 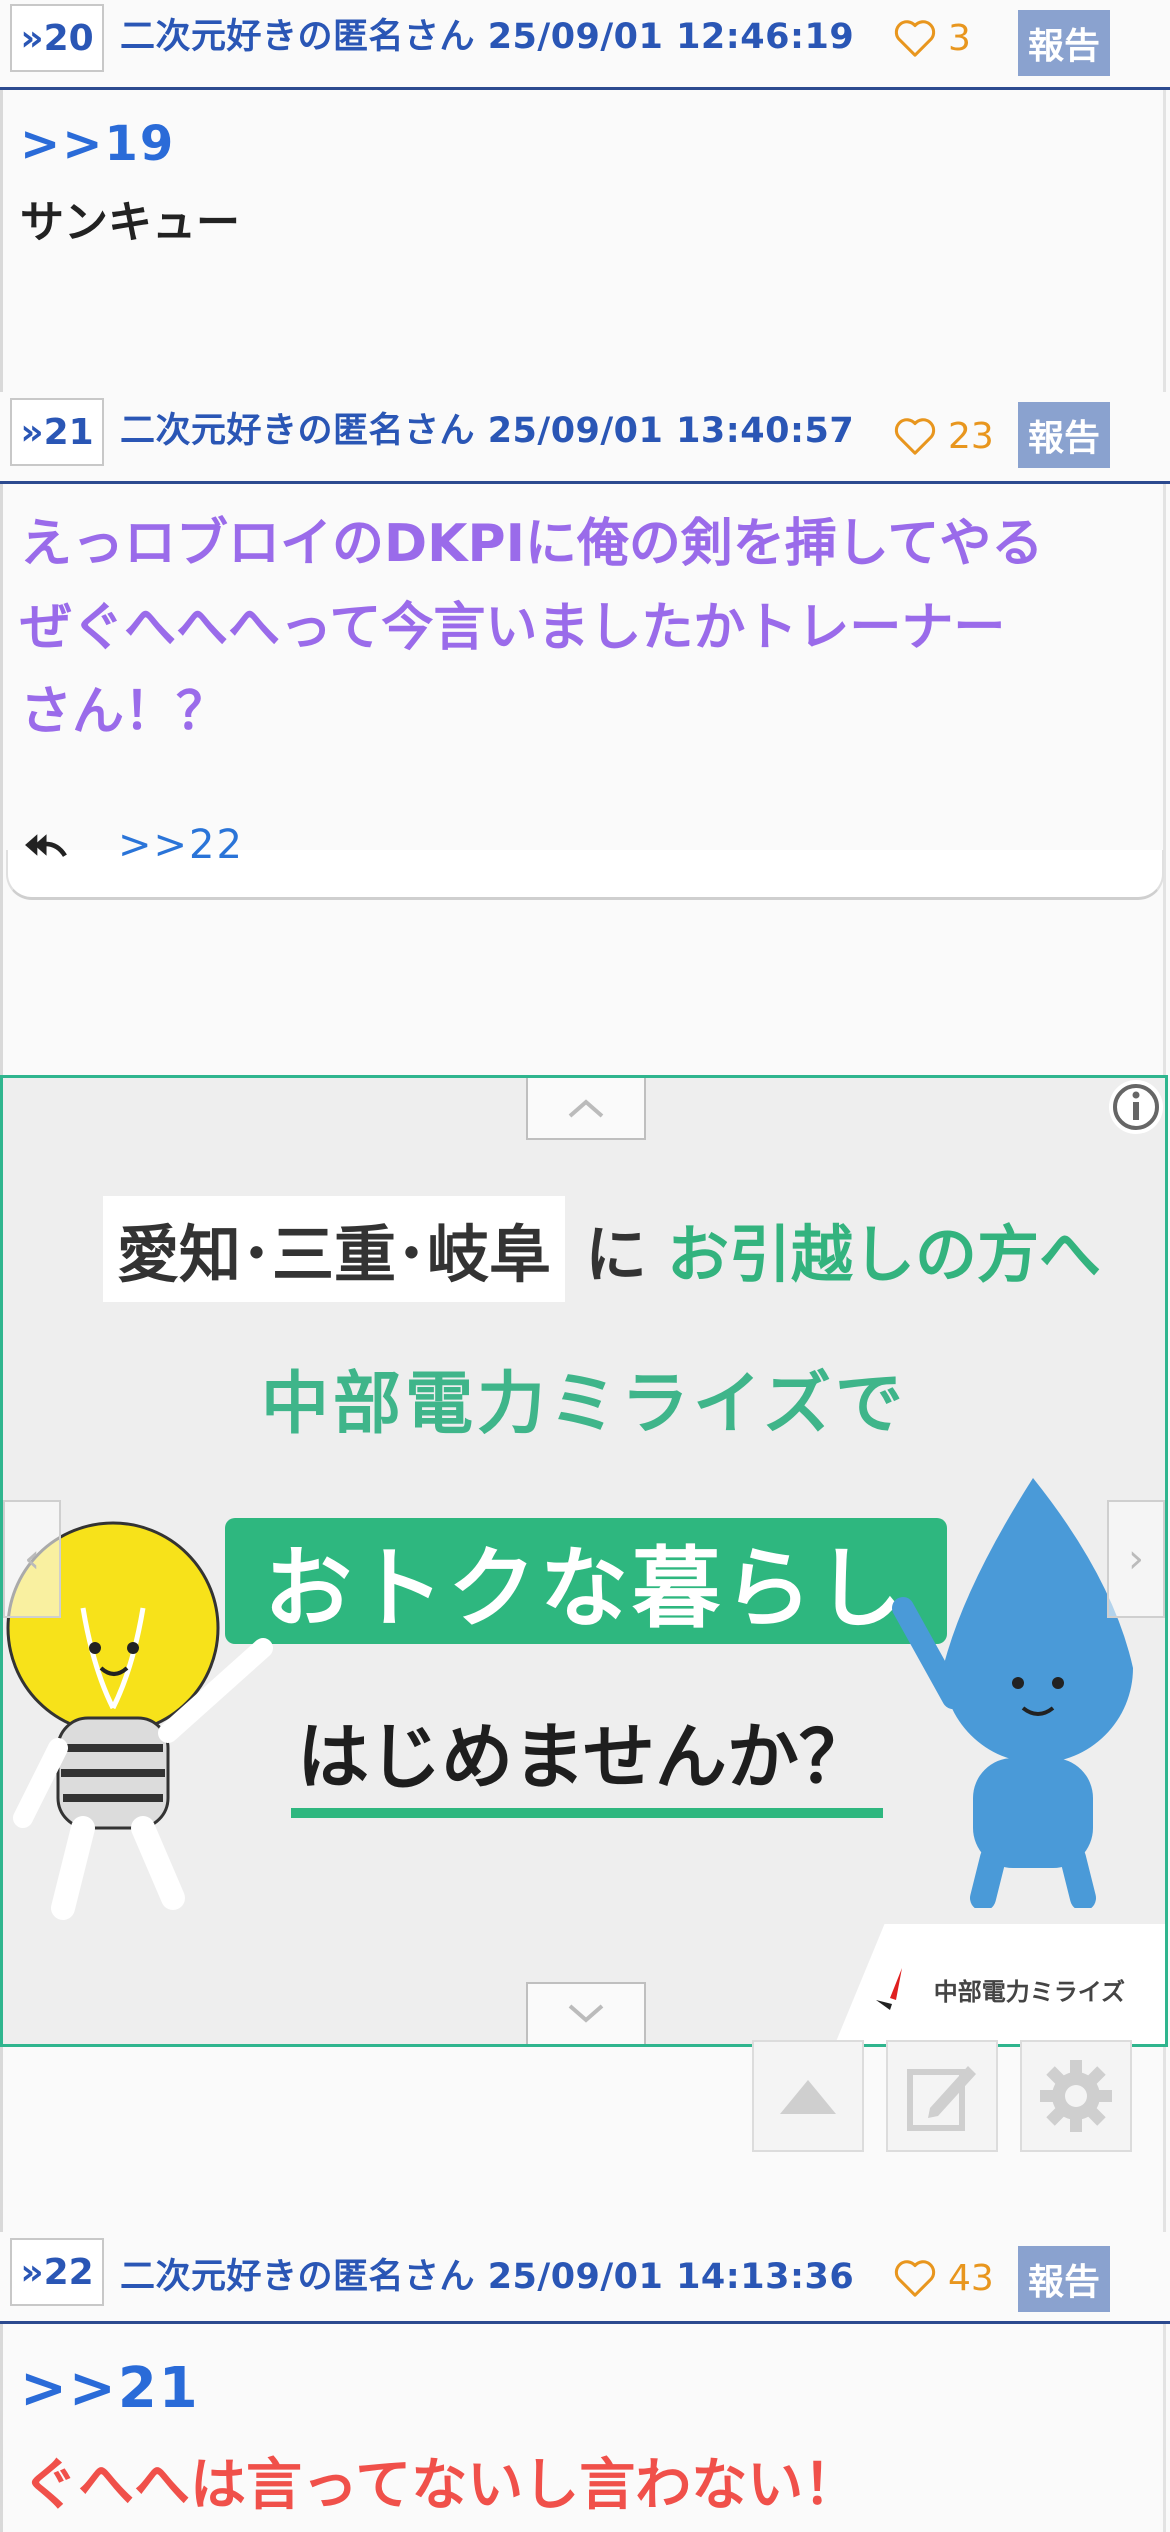 What do you see at coordinates (587, 1813) in the screenshot?
I see `ad-underline` at bounding box center [587, 1813].